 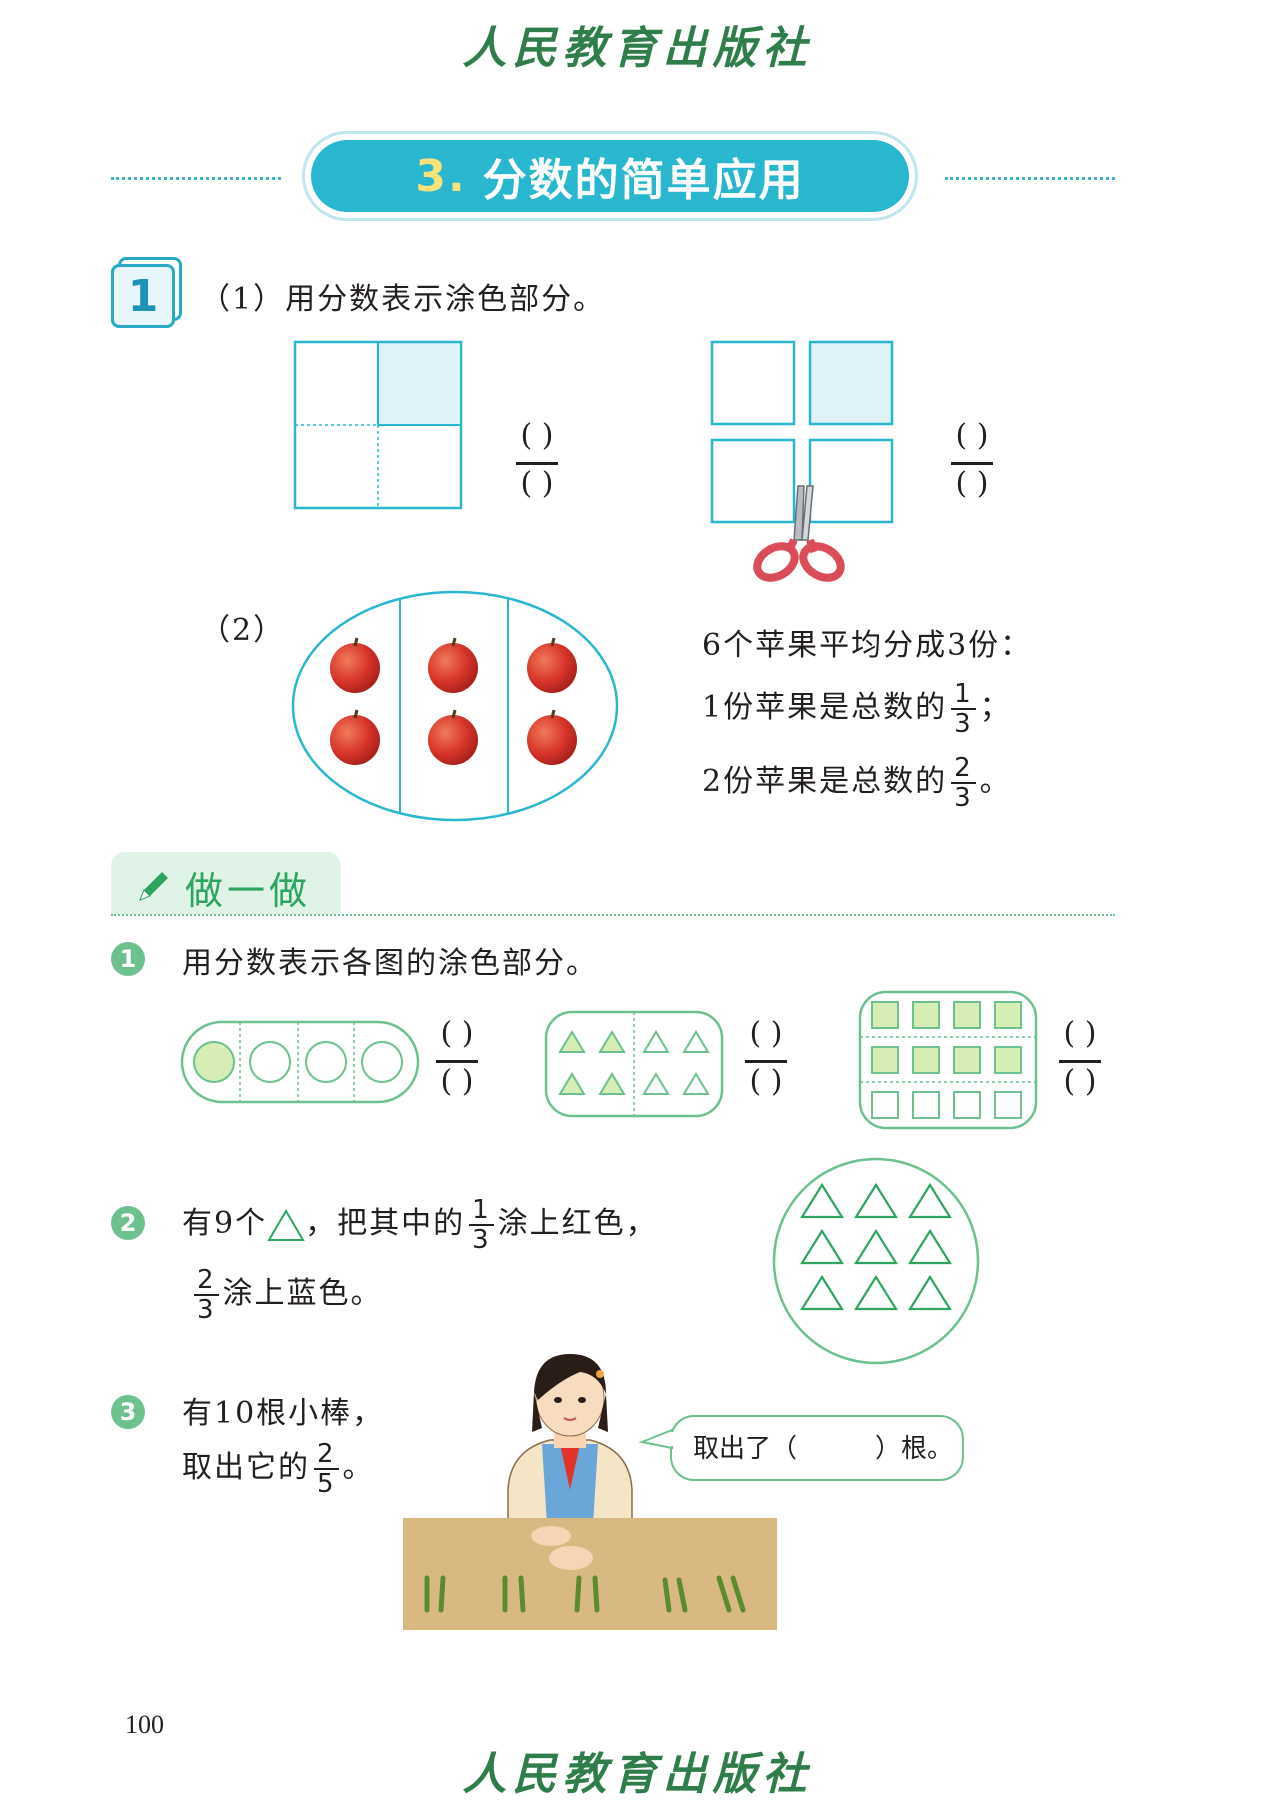 I want to click on apple-statement-line3: 2份苹果是总数的 2 3。, so click(x=857, y=783).